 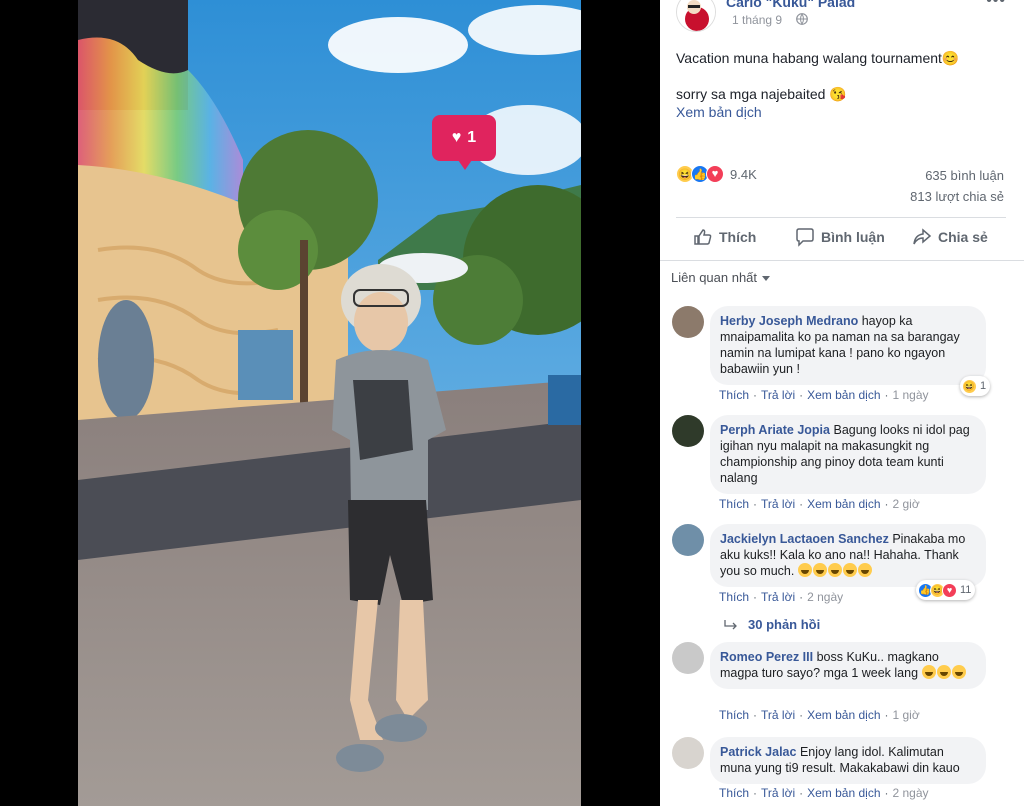 I want to click on share-button-label: Chia sẻ, so click(x=963, y=237).